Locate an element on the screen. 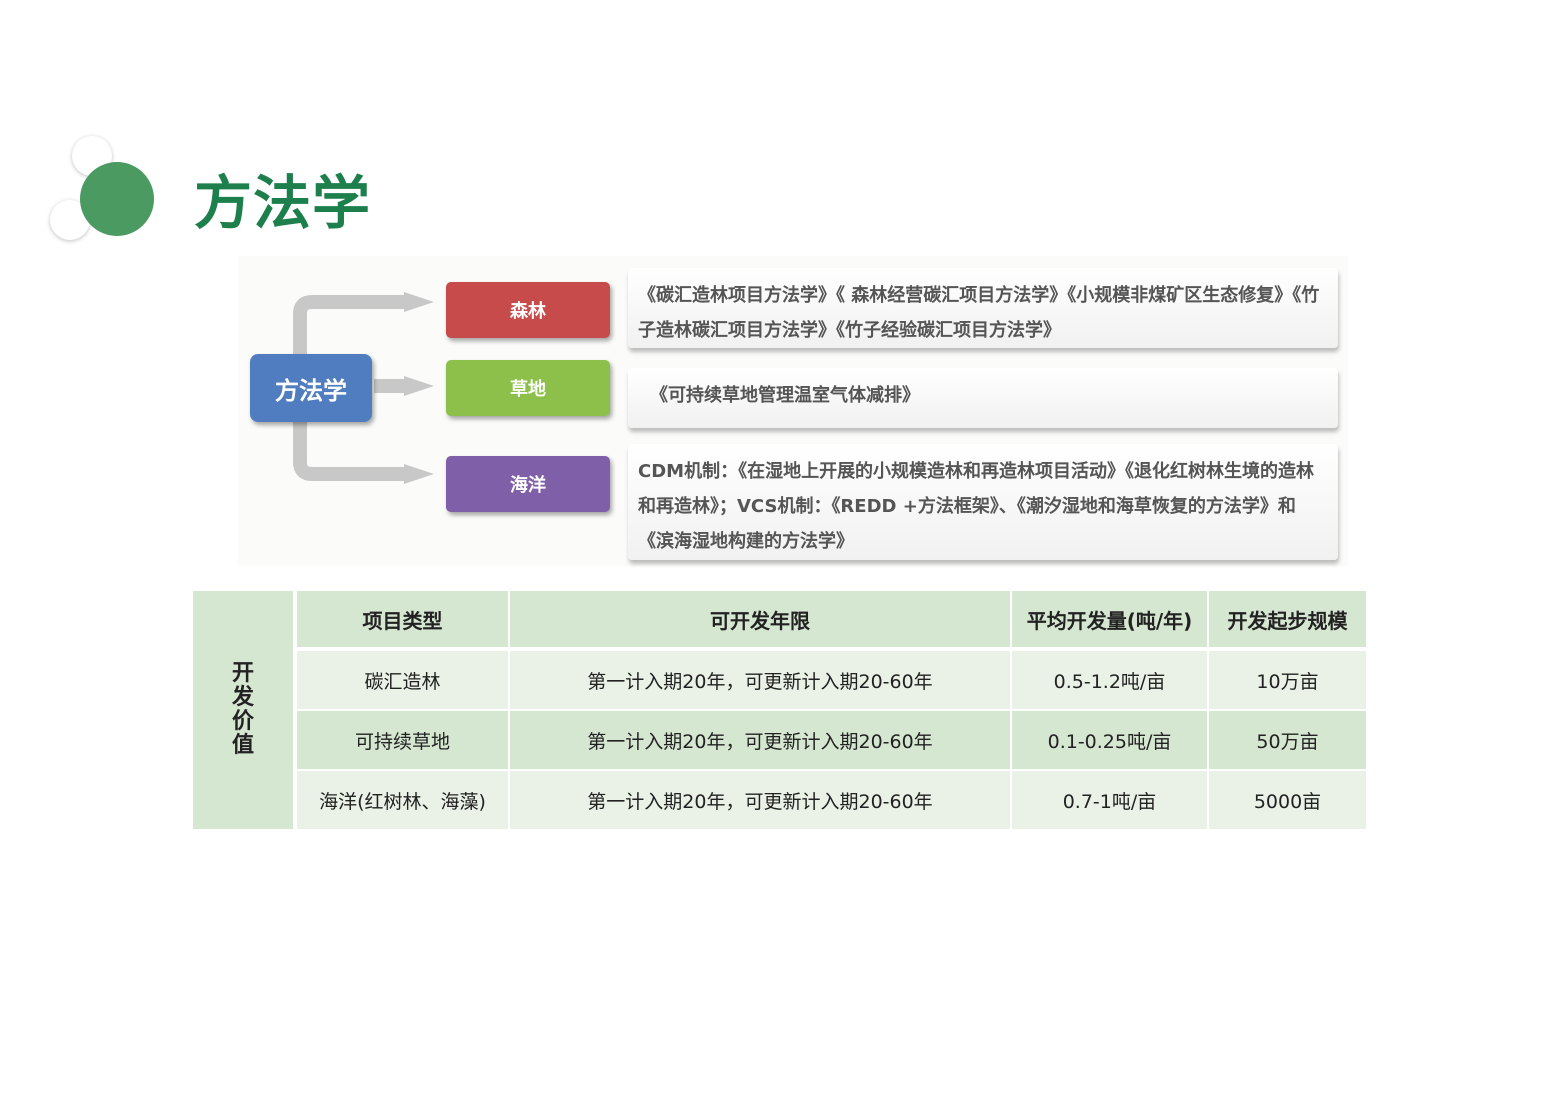 The height and width of the screenshot is (1102, 1559). arrowhead-grassland is located at coordinates (419, 386).